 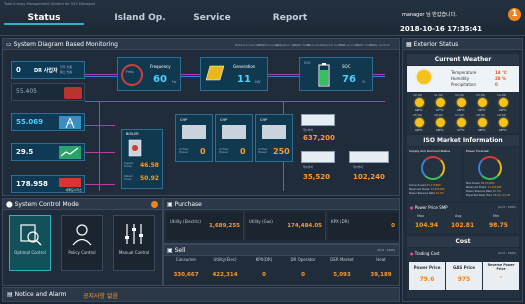 I want to click on chp-tile-3: CHP Active Power 250, so click(x=274, y=138).